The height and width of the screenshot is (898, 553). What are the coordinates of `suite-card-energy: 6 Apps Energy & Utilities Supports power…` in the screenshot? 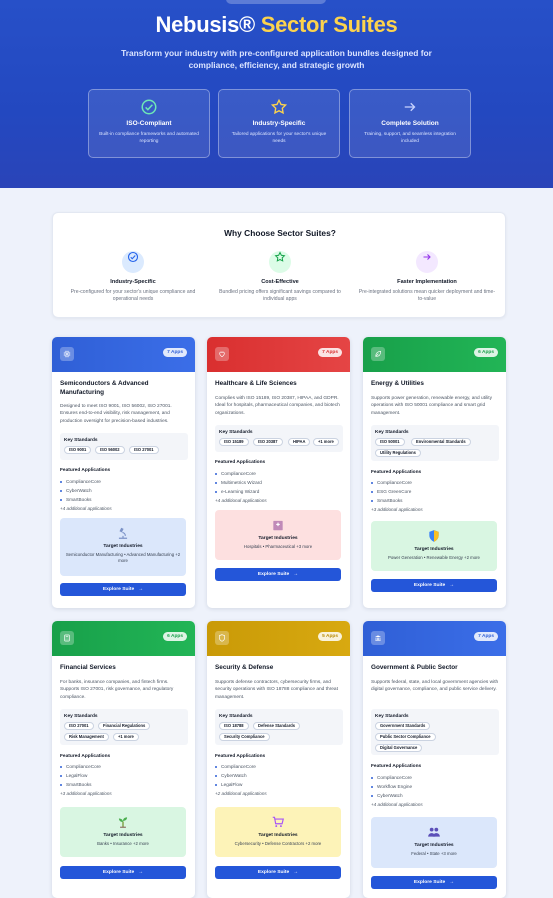 It's located at (434, 472).